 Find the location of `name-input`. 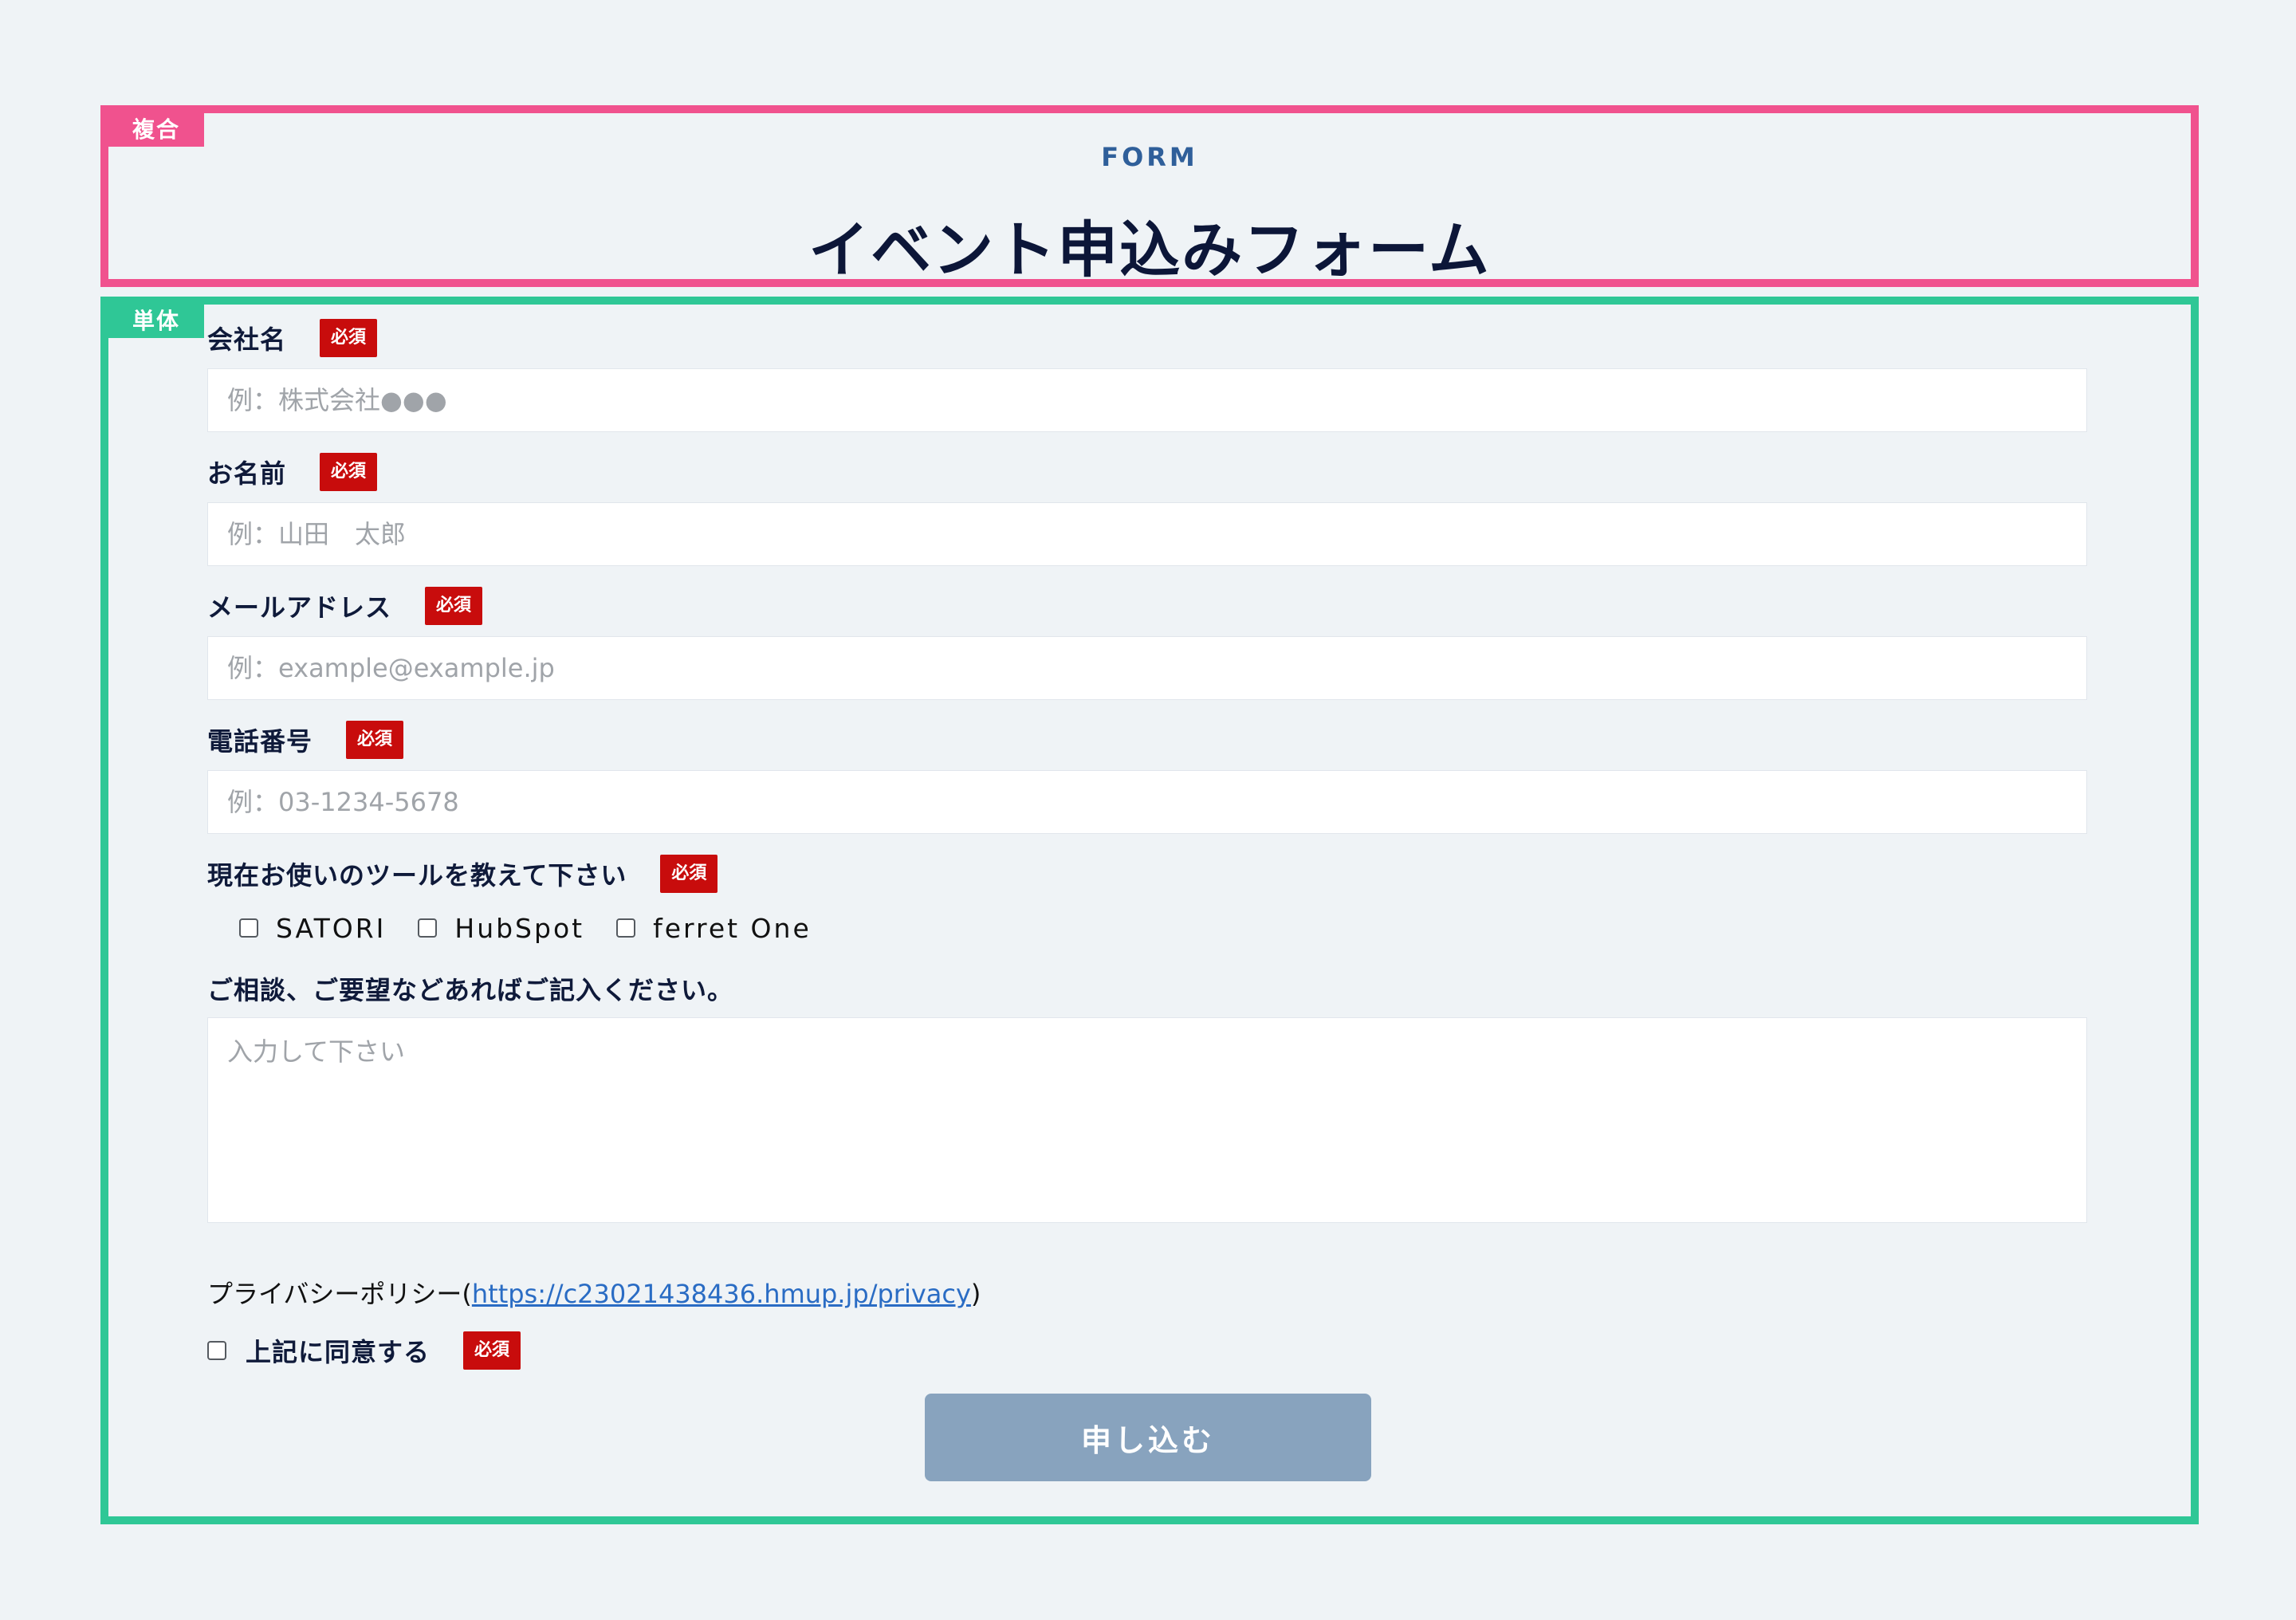

name-input is located at coordinates (1147, 534).